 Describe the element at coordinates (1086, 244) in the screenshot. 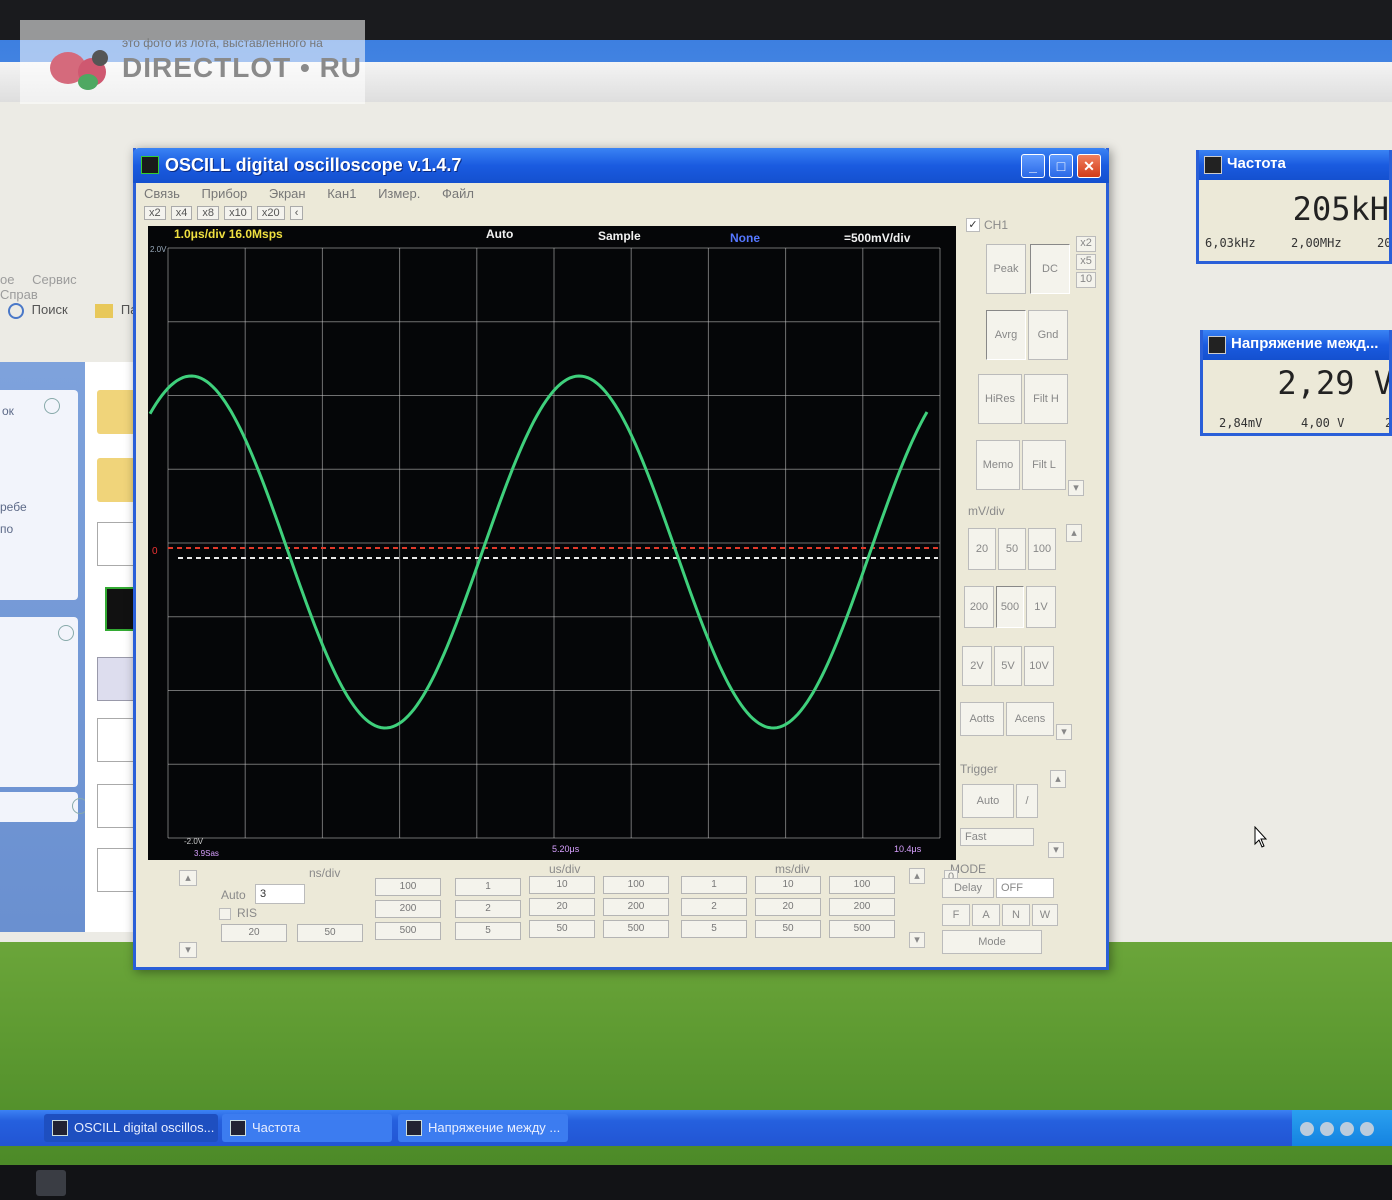

I see `mult-x2-button: x2` at that location.